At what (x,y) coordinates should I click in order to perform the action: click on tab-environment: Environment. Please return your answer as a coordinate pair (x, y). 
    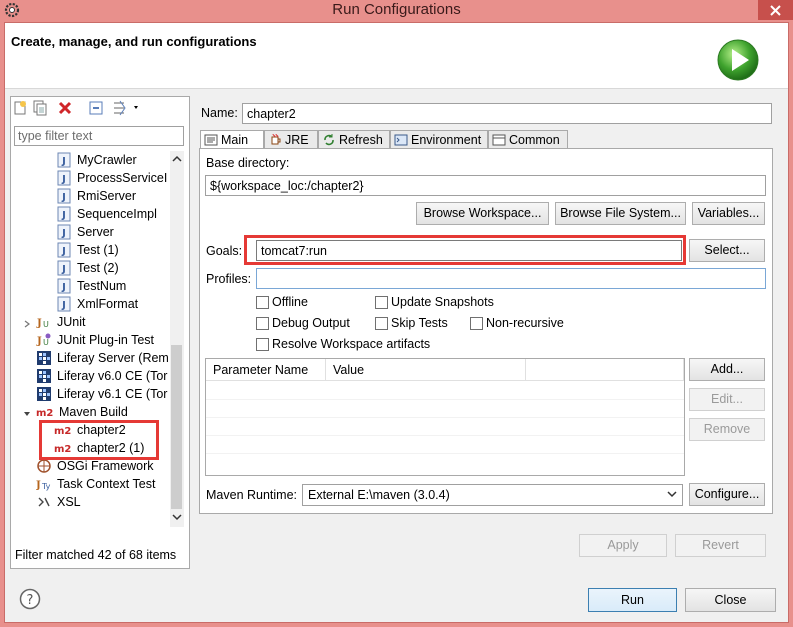
    Looking at the image, I should click on (439, 139).